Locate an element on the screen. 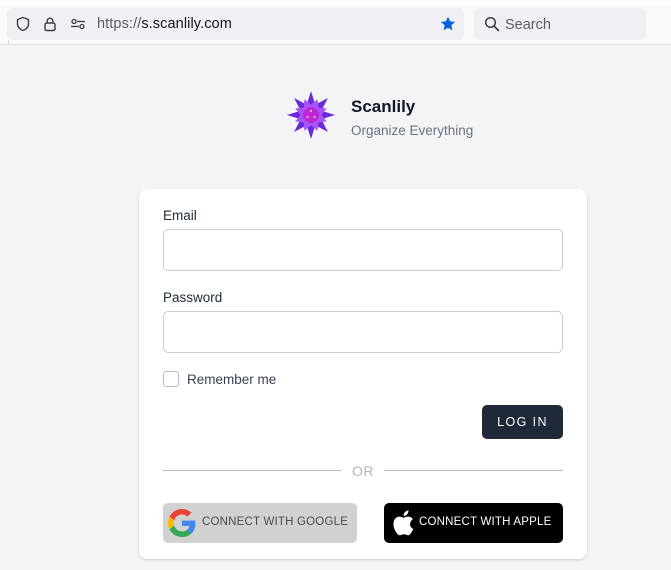  search-bar: Search is located at coordinates (560, 24).